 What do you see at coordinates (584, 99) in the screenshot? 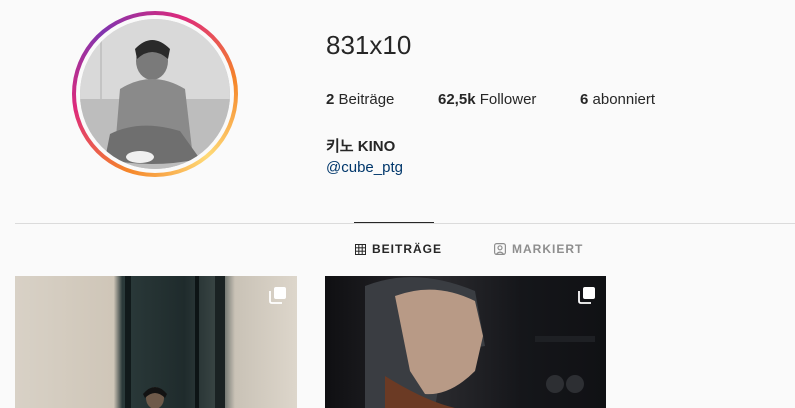
I see `following-count: 6` at bounding box center [584, 99].